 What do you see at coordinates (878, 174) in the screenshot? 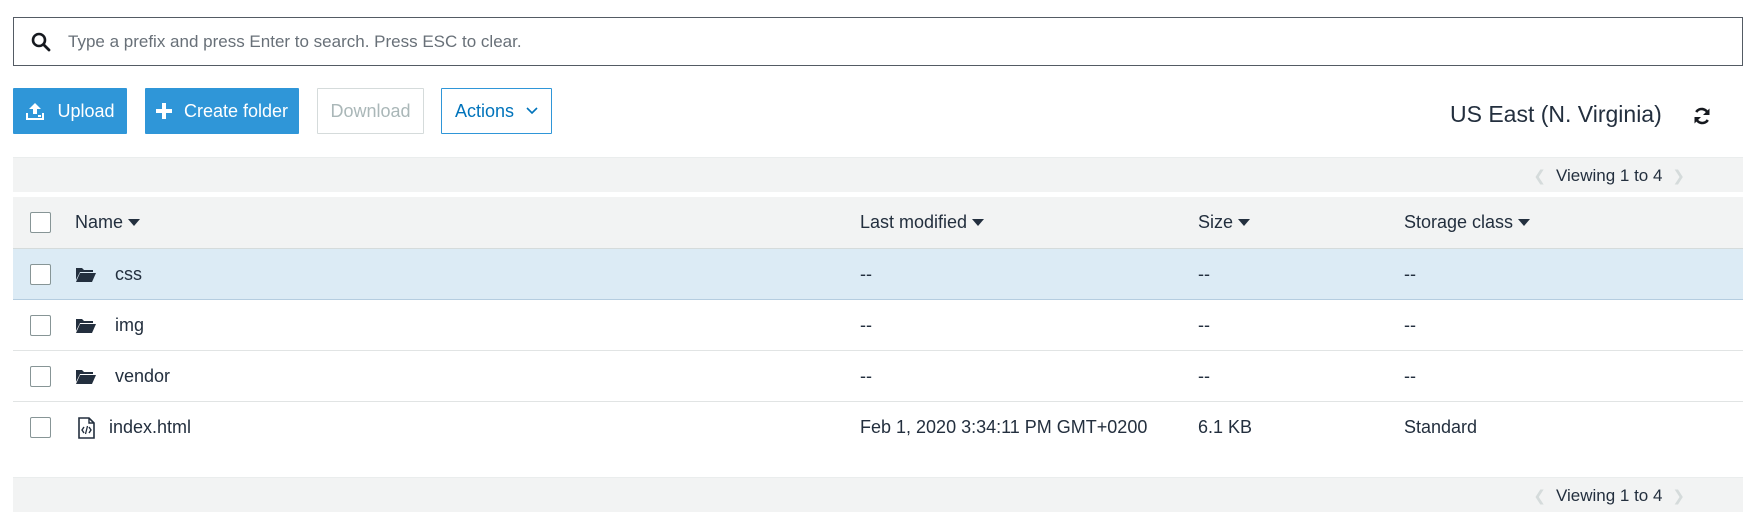
I see `pager-bar-top: ❮ Viewing 1 to 4 ❯` at bounding box center [878, 174].